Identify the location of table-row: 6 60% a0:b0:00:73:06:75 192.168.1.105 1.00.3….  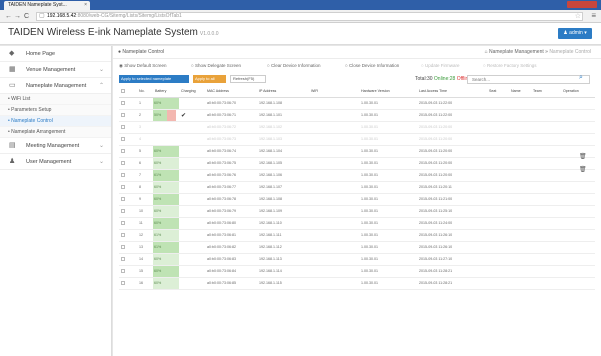
(357, 163).